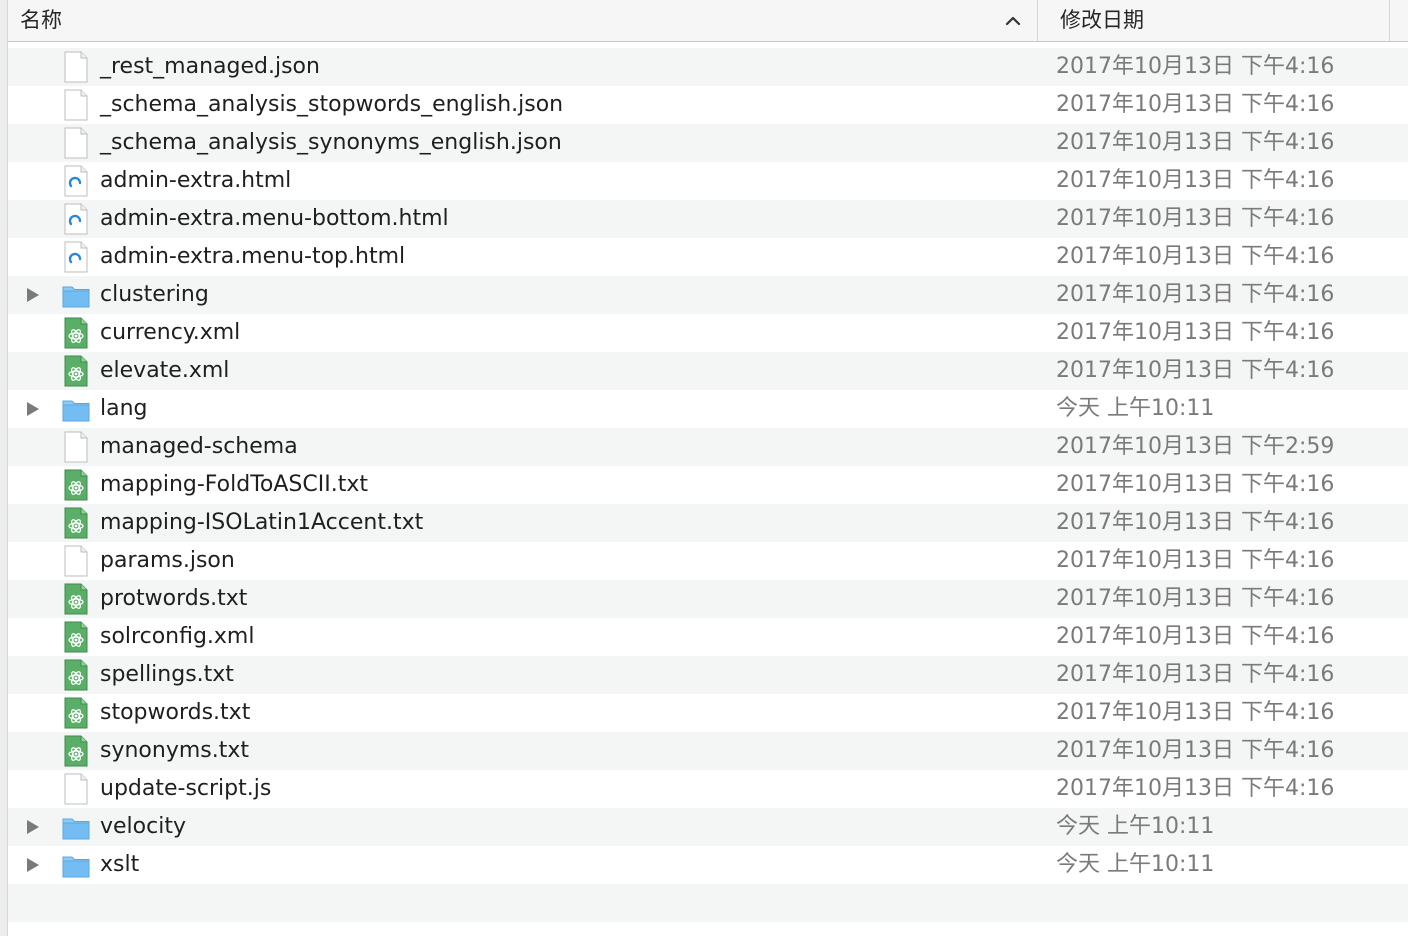 The width and height of the screenshot is (1408, 936). What do you see at coordinates (708, 865) in the screenshot?
I see `folder-row: xslt 今天 上午10:11` at bounding box center [708, 865].